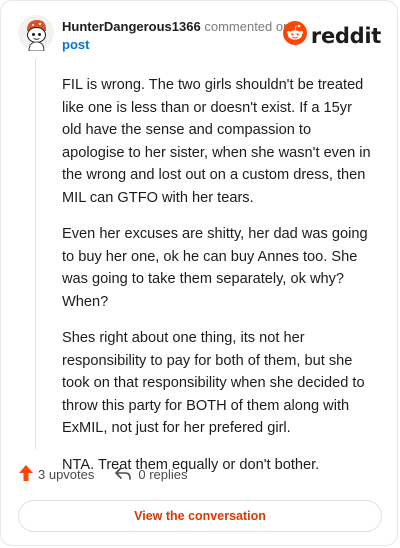  Describe the element at coordinates (66, 474) in the screenshot. I see `upvote-count: 3 upvotes` at that location.